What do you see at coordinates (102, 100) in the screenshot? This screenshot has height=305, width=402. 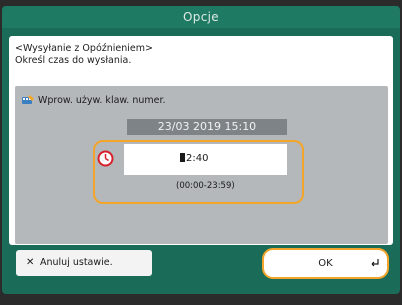 I see `hint-text: Wprow. używ. klaw. numer.` at bounding box center [102, 100].